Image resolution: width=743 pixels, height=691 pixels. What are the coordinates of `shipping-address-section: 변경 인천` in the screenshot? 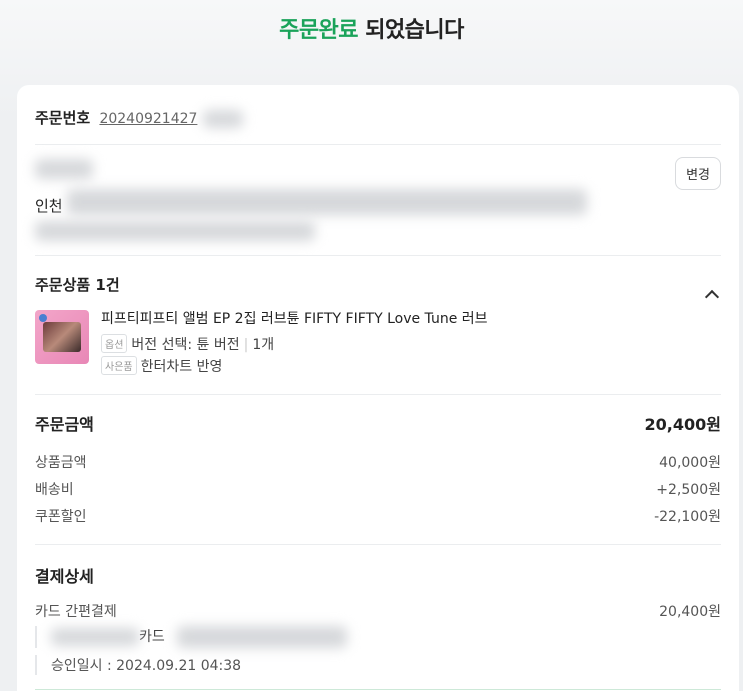 It's located at (378, 200).